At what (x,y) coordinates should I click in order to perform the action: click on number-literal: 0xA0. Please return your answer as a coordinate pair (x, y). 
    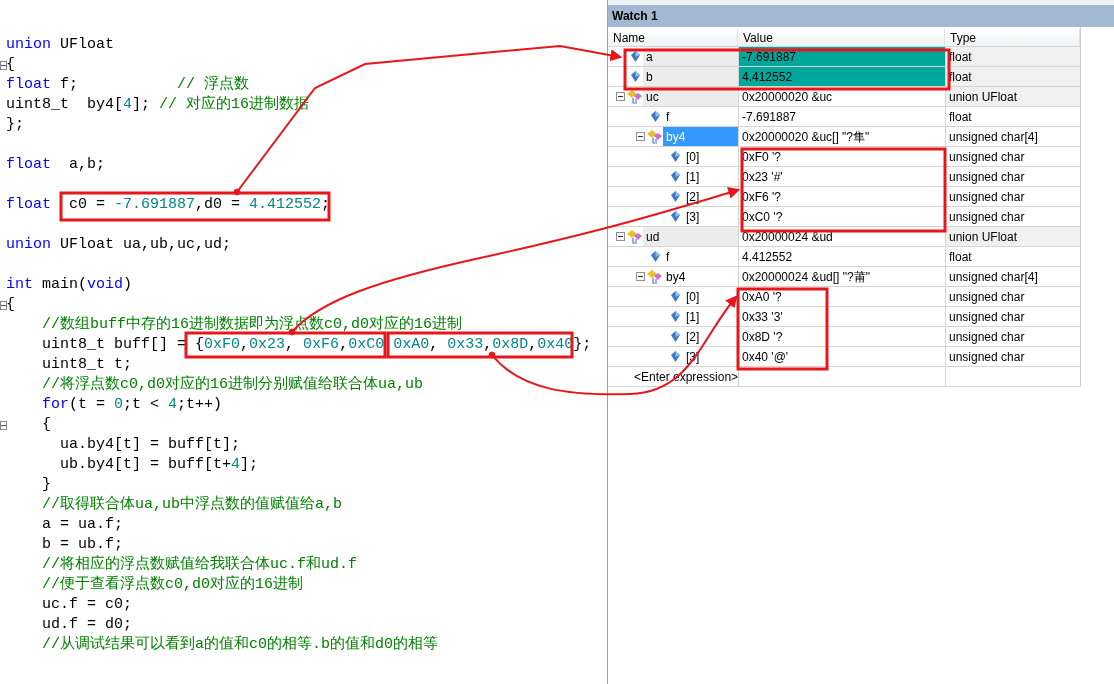
    Looking at the image, I should click on (411, 344).